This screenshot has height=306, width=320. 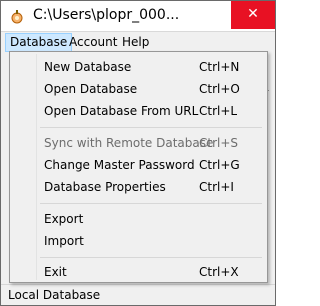 What do you see at coordinates (219, 165) in the screenshot?
I see `menu-item-shortcut: Ctrl+G` at bounding box center [219, 165].